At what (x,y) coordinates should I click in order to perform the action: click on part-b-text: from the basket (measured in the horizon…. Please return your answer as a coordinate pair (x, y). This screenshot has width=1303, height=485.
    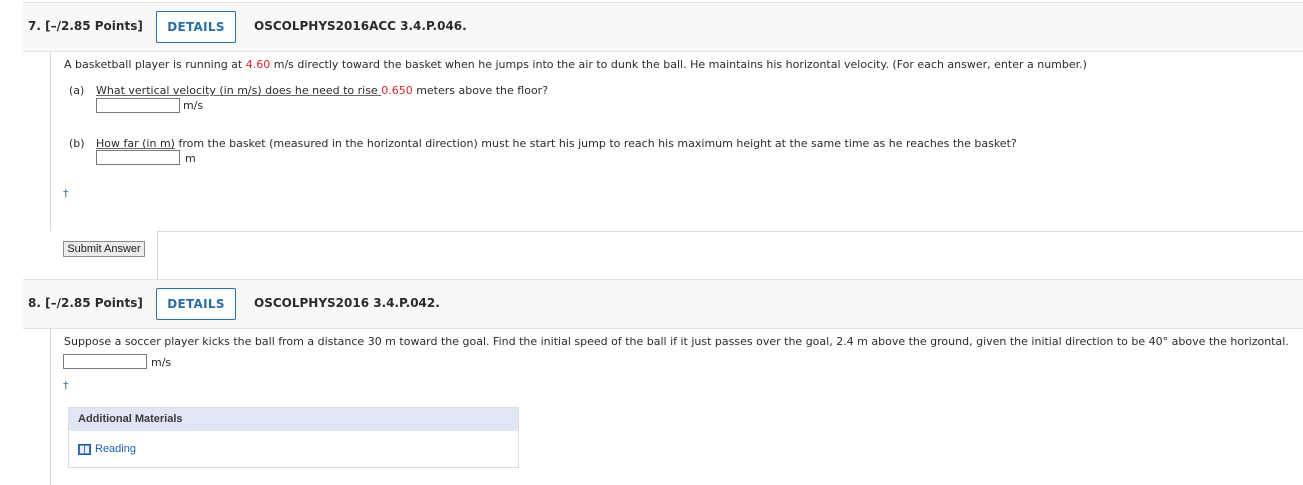
    Looking at the image, I should click on (595, 143).